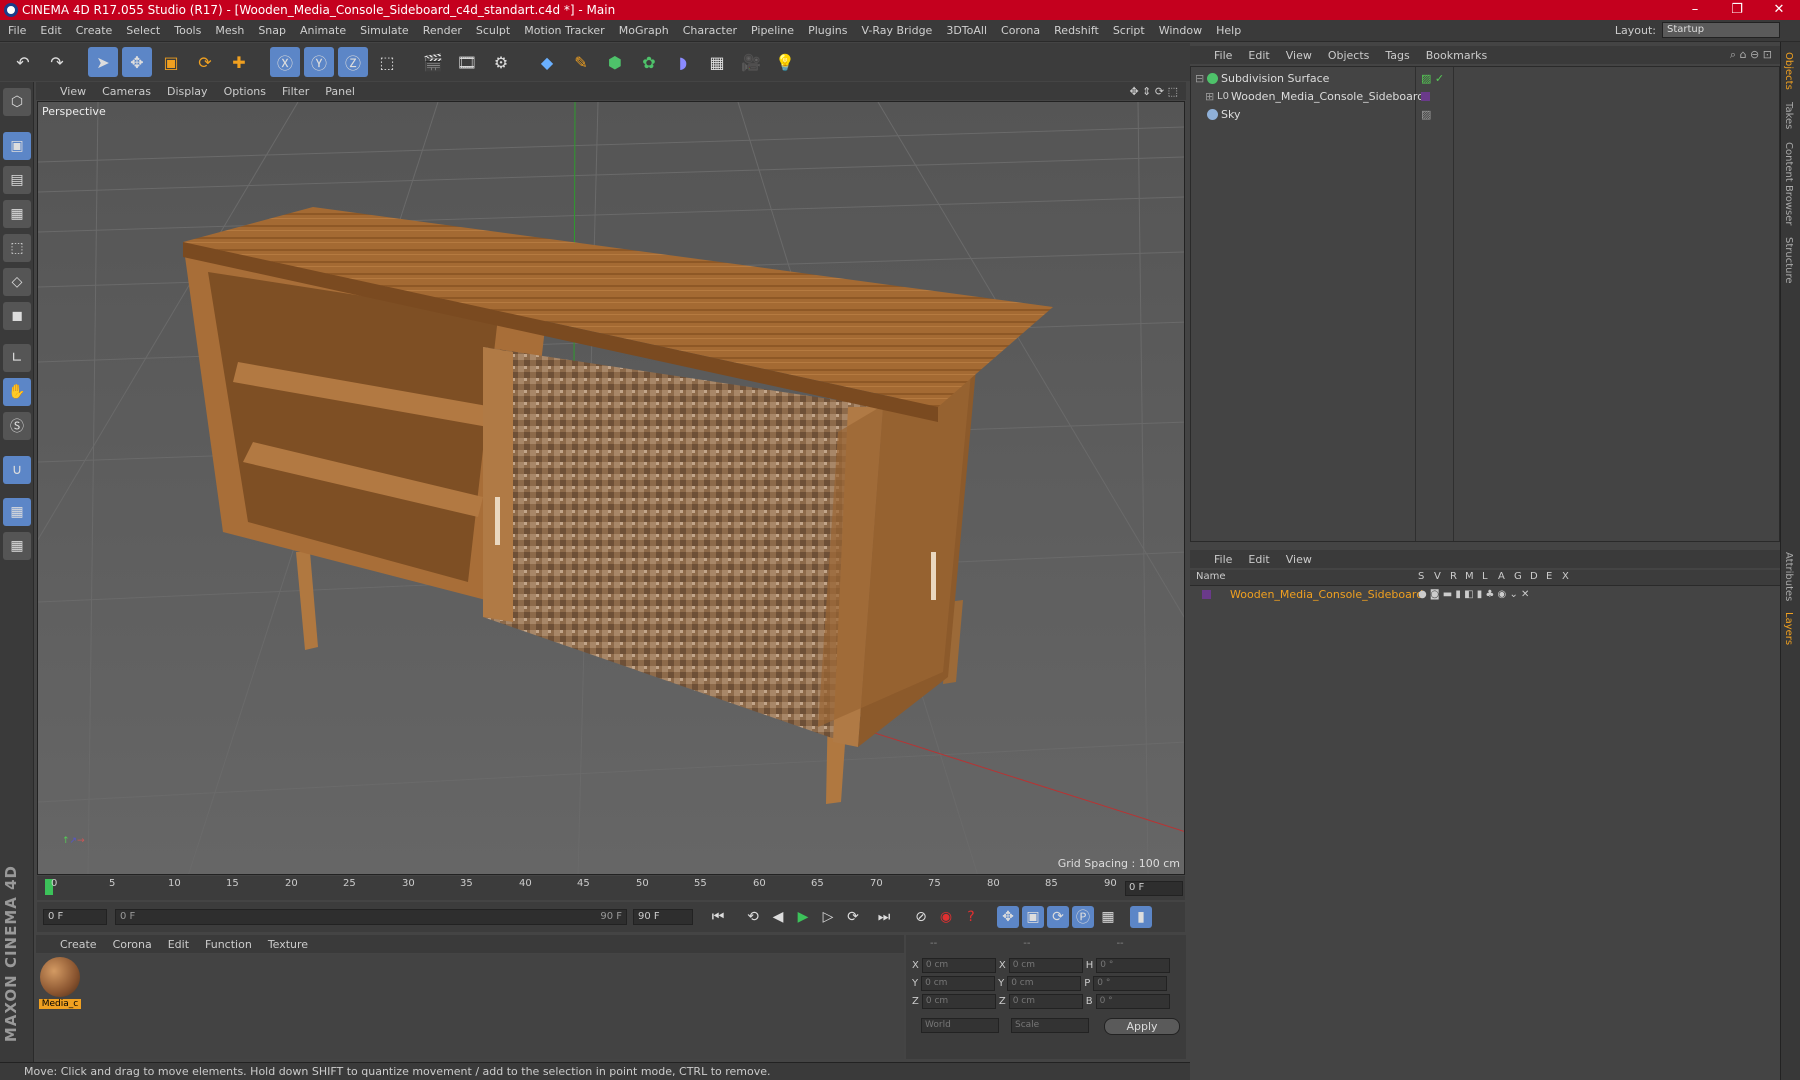 This screenshot has height=1080, width=1800. I want to click on menu-script: Script, so click(1129, 30).